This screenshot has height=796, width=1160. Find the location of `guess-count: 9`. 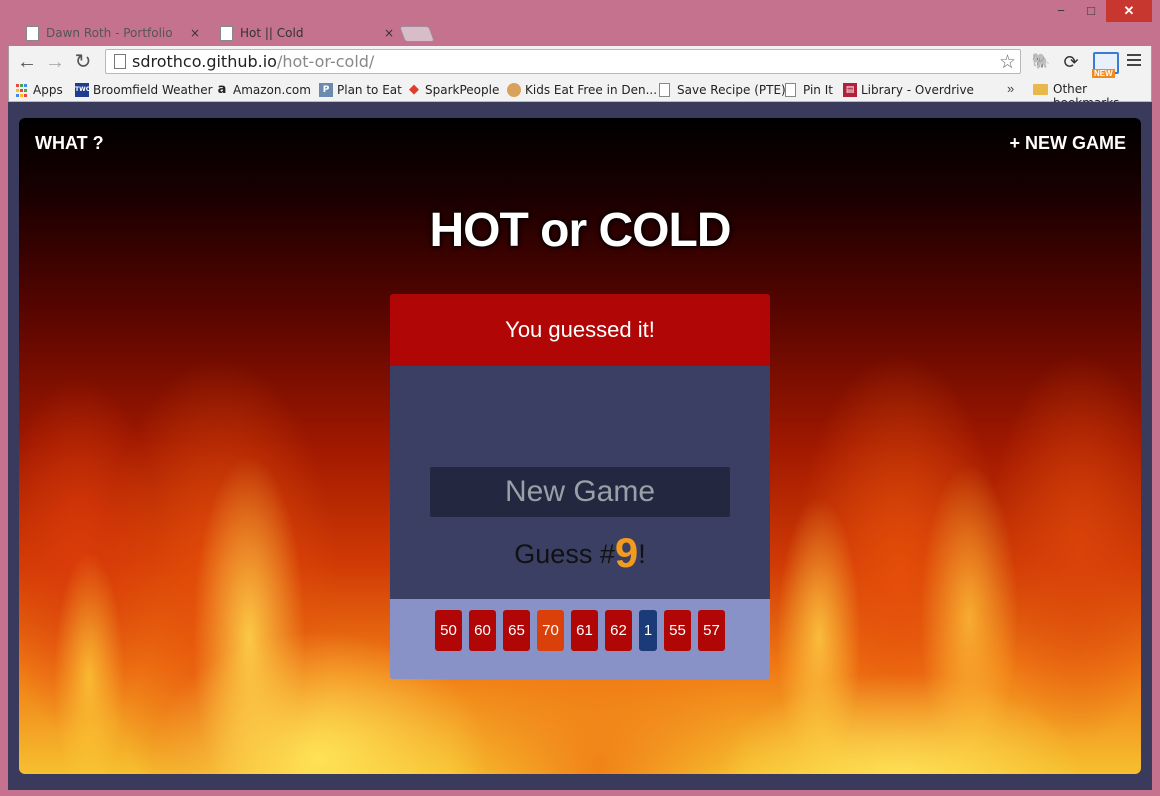

guess-count: 9 is located at coordinates (626, 552).